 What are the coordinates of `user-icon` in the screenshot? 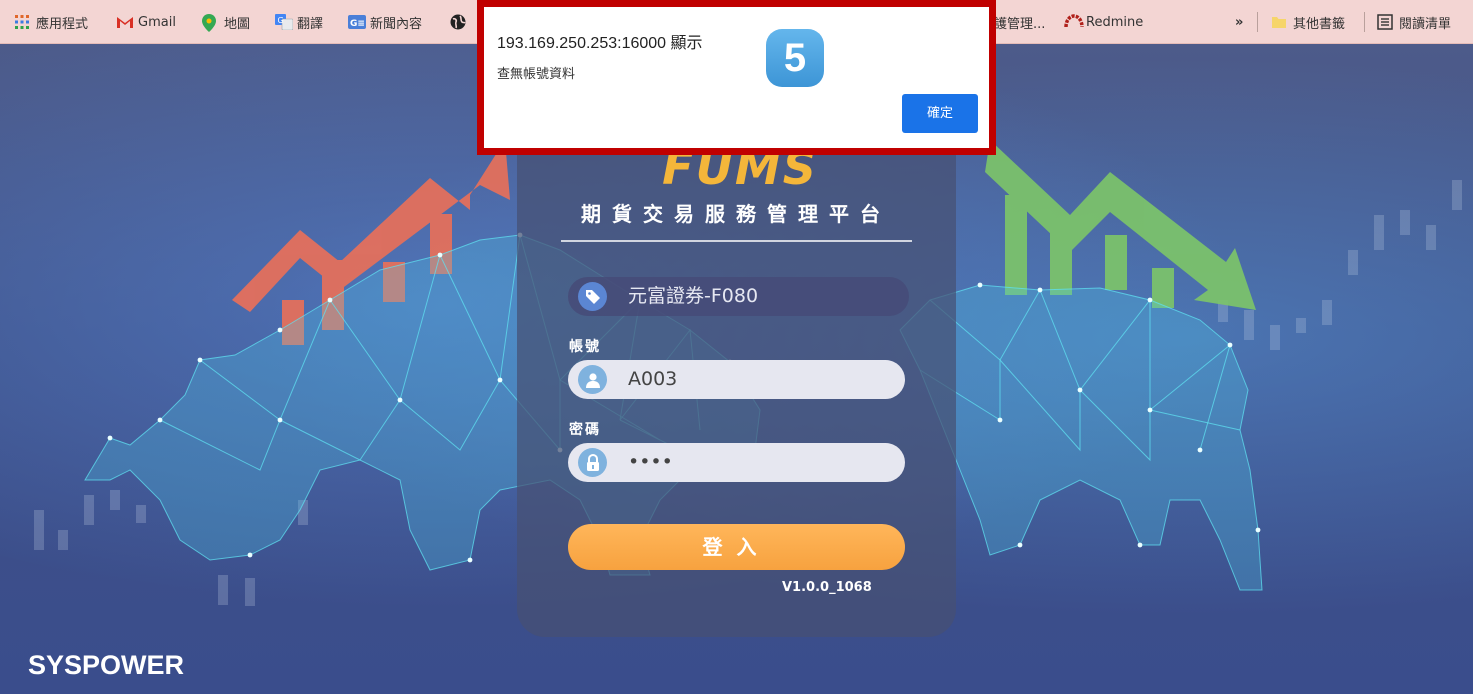 It's located at (592, 379).